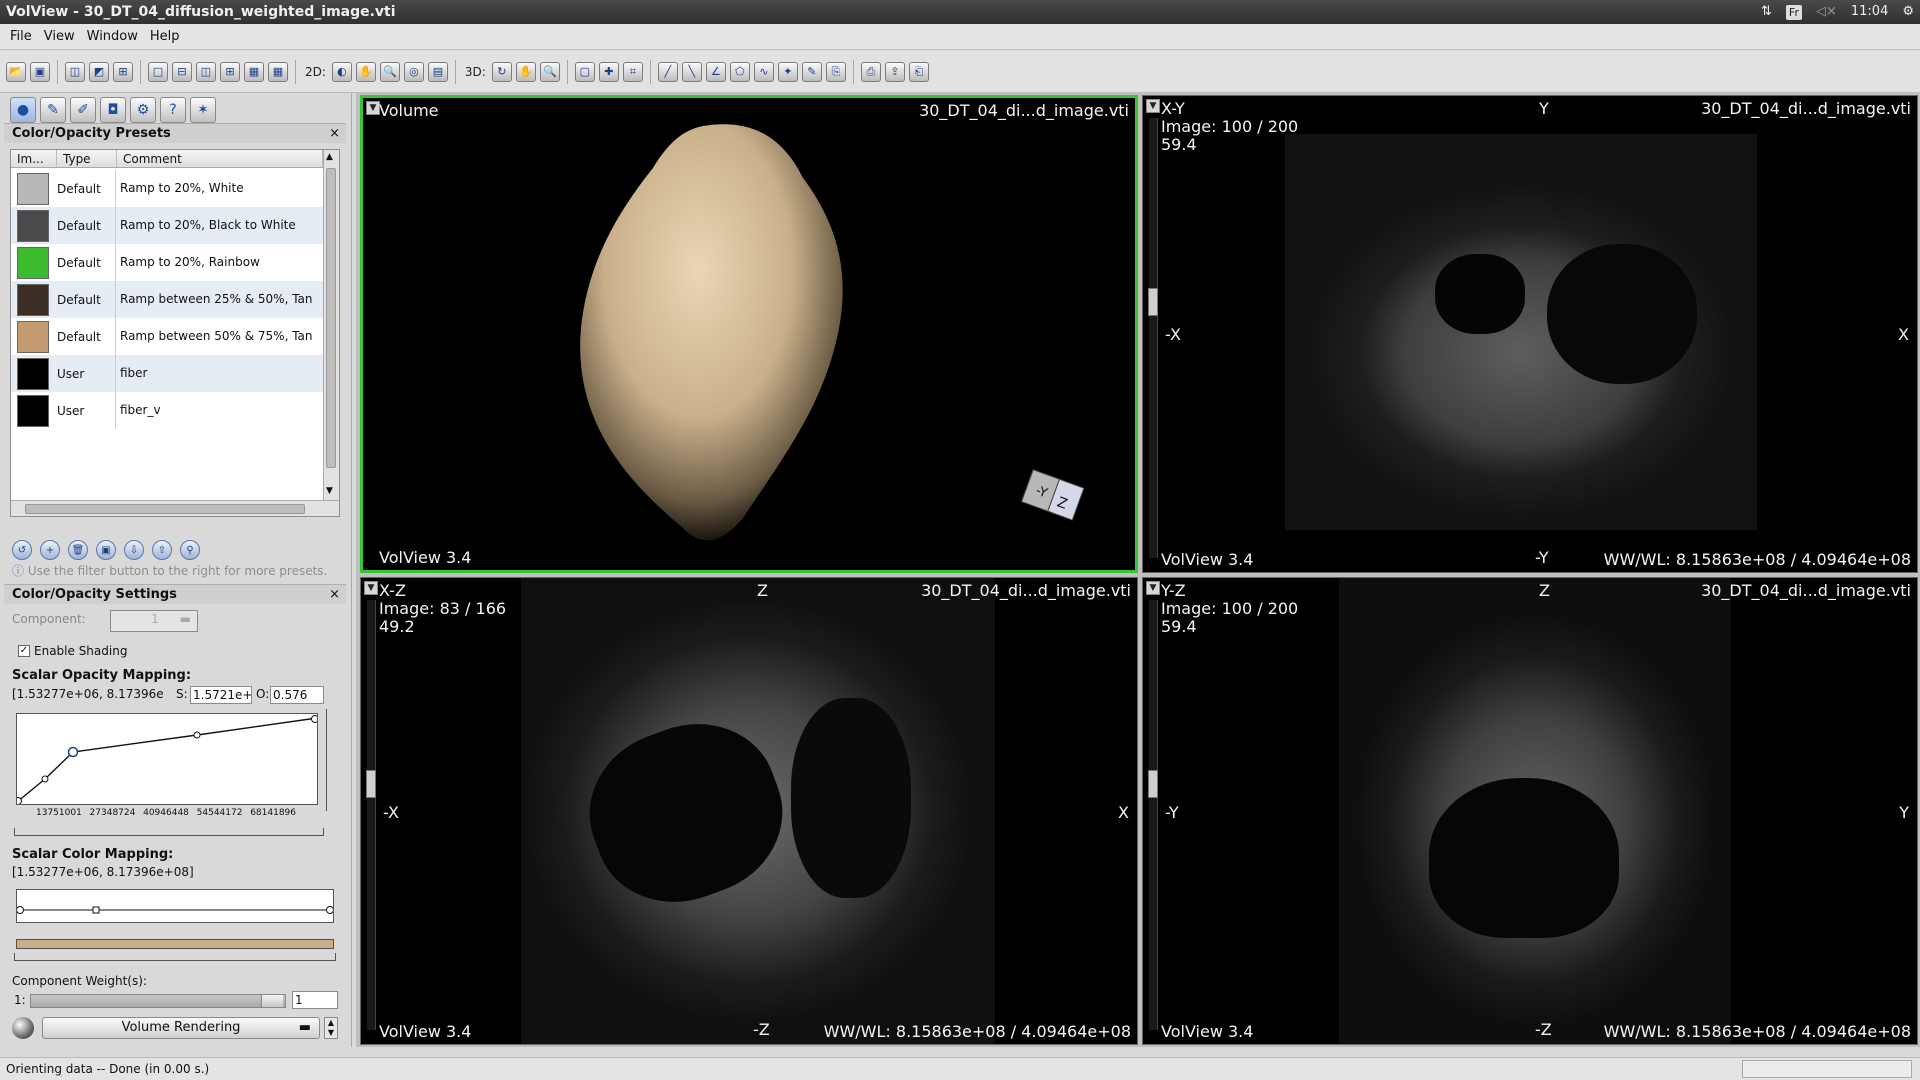 The height and width of the screenshot is (1080, 1920). I want to click on color-midpoint, so click(96, 910).